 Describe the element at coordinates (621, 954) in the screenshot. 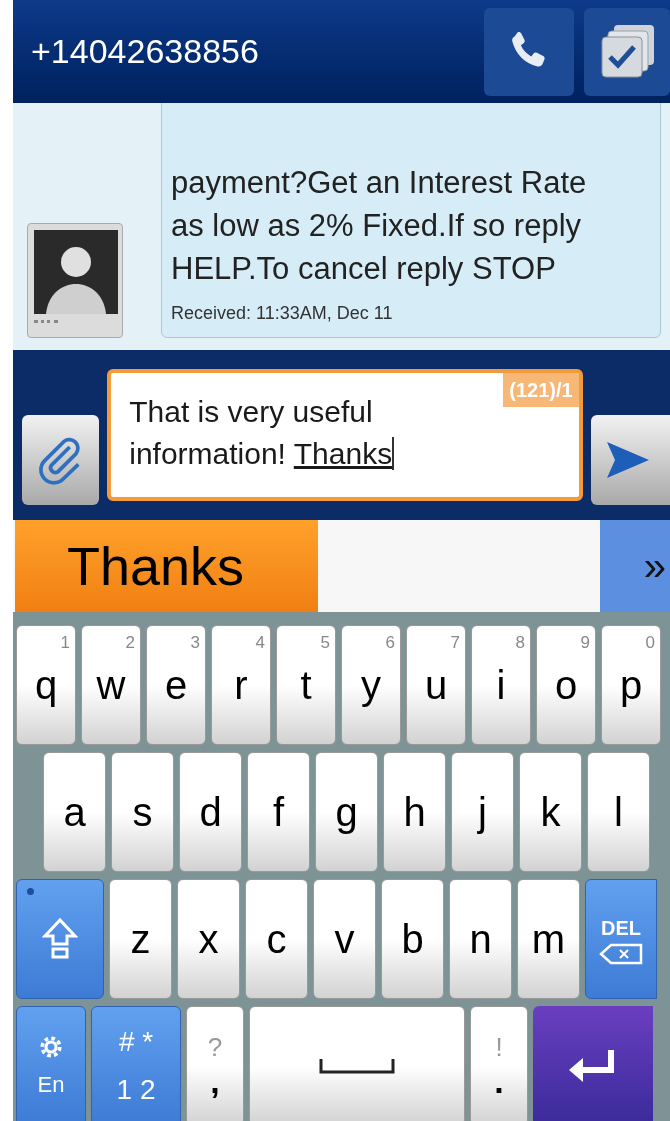

I see `backspace-icon` at that location.